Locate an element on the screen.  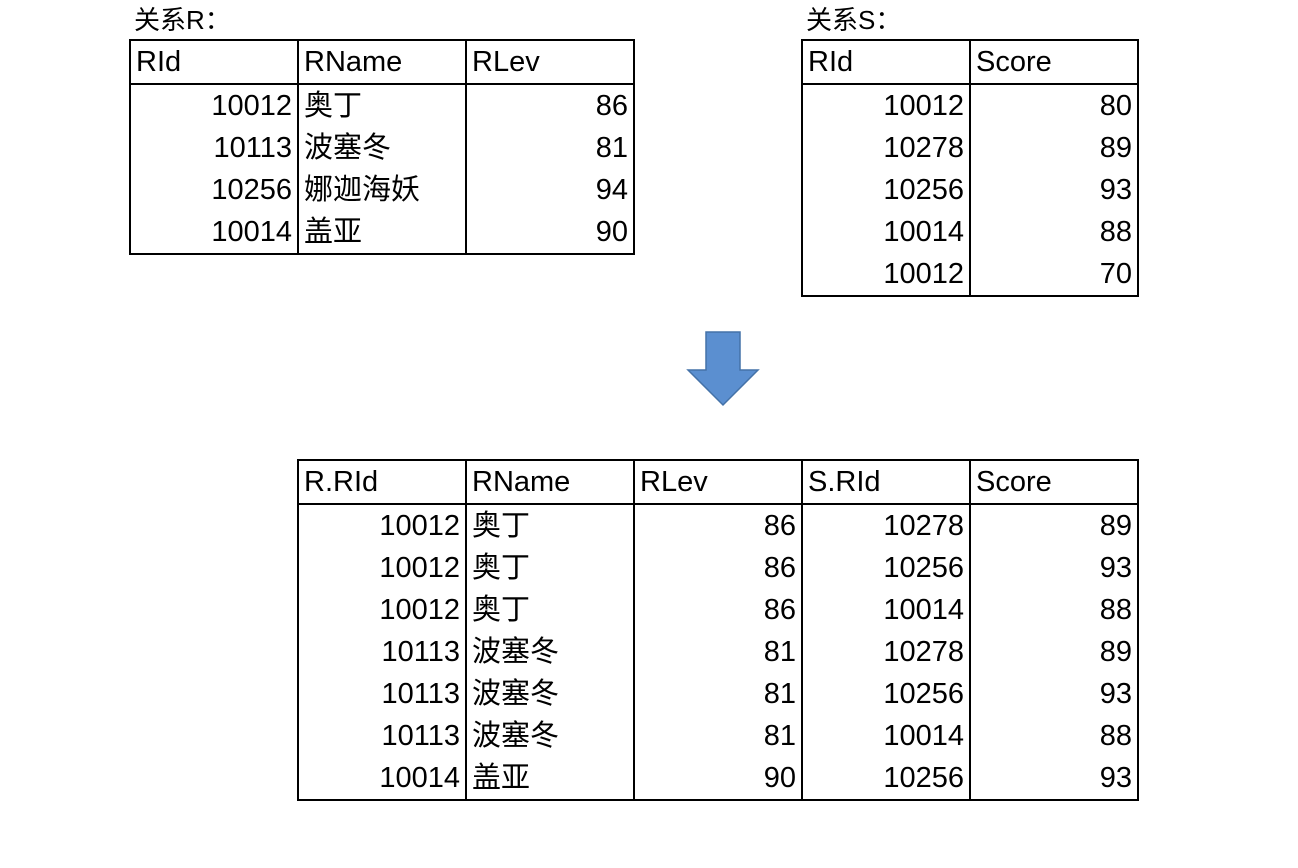
table-row: 10014 88 is located at coordinates (970, 232).